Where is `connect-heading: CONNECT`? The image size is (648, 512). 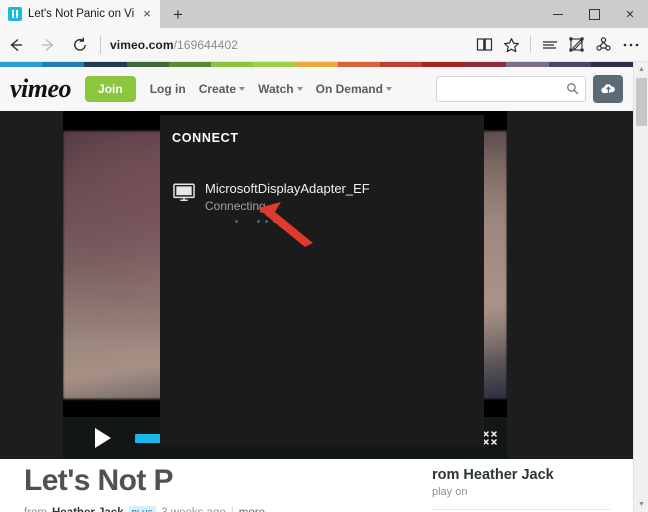 connect-heading: CONNECT is located at coordinates (205, 138).